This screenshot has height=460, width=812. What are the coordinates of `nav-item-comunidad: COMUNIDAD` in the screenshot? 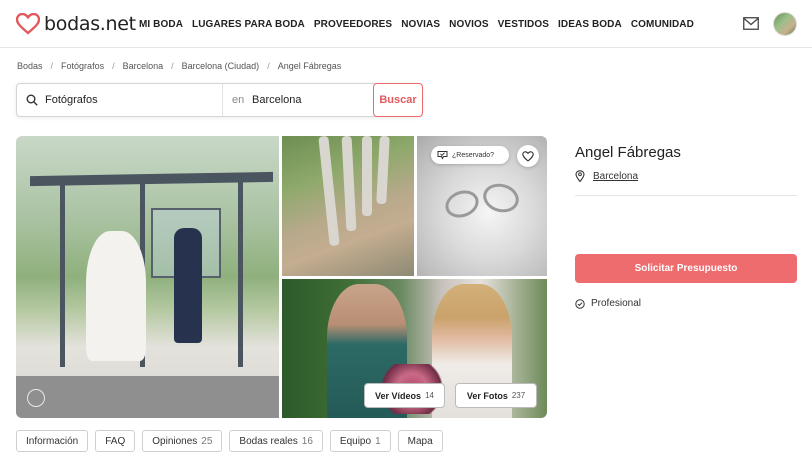 It's located at (662, 24).